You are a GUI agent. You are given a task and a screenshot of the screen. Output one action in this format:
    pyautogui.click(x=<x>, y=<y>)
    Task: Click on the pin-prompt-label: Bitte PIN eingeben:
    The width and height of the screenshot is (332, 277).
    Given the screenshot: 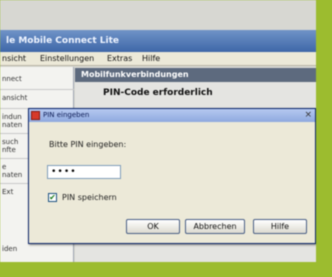 What is the action you would take?
    pyautogui.click(x=88, y=144)
    